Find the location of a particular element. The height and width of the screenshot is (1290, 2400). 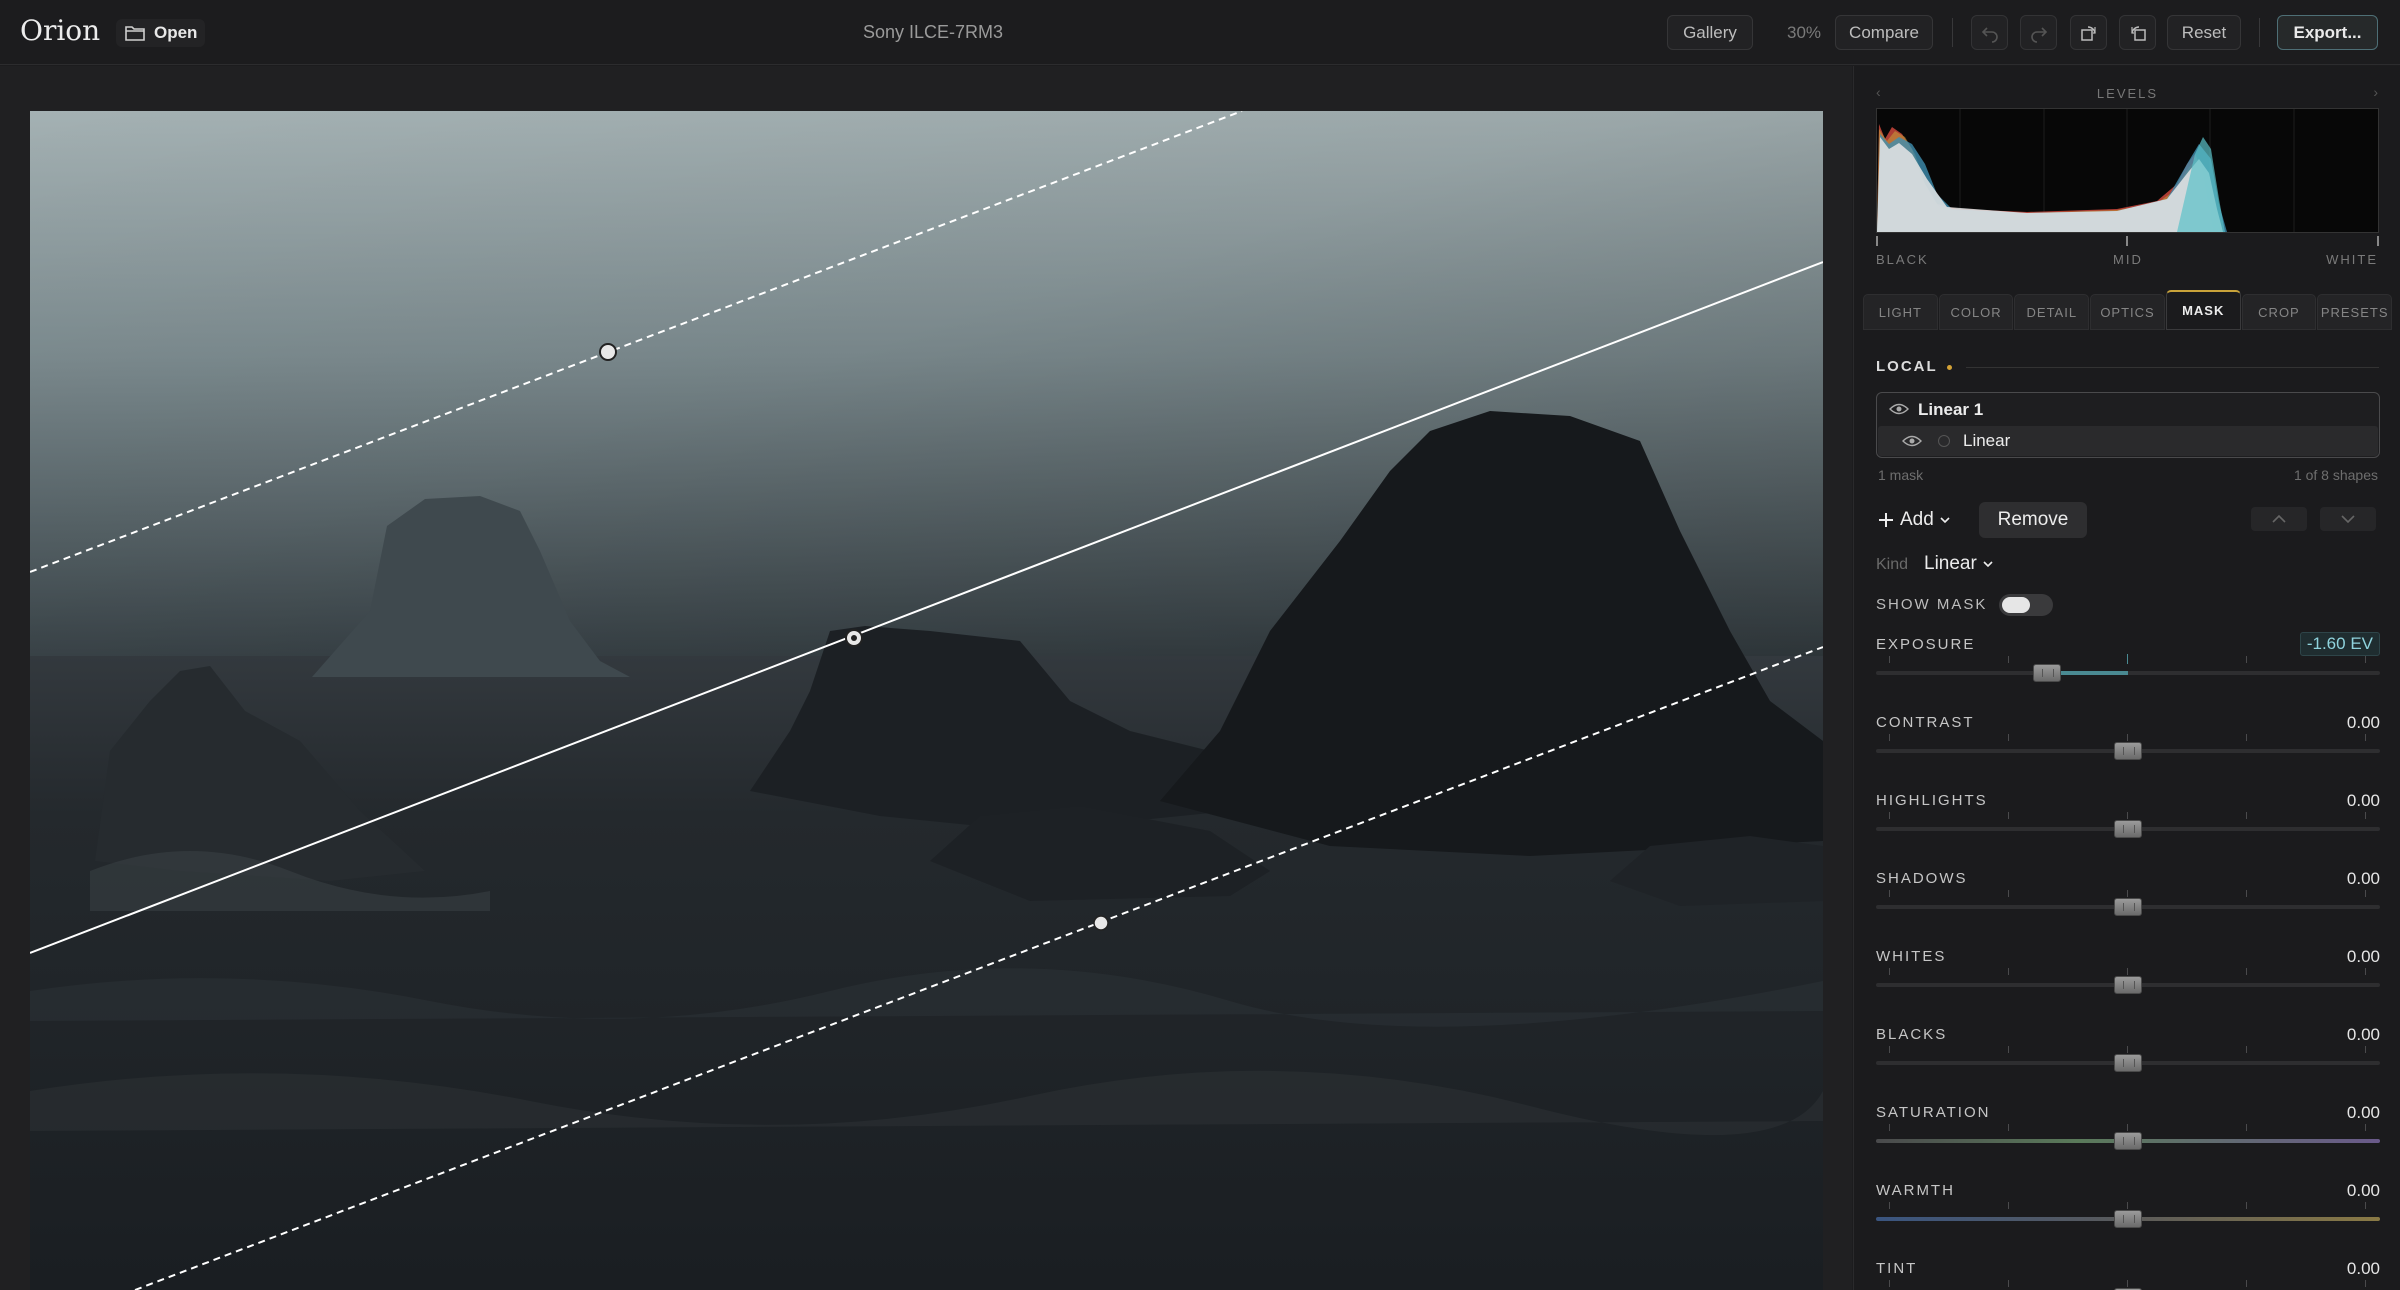

adjustment-tint: TINT 0.00 is located at coordinates (2128, 1274).